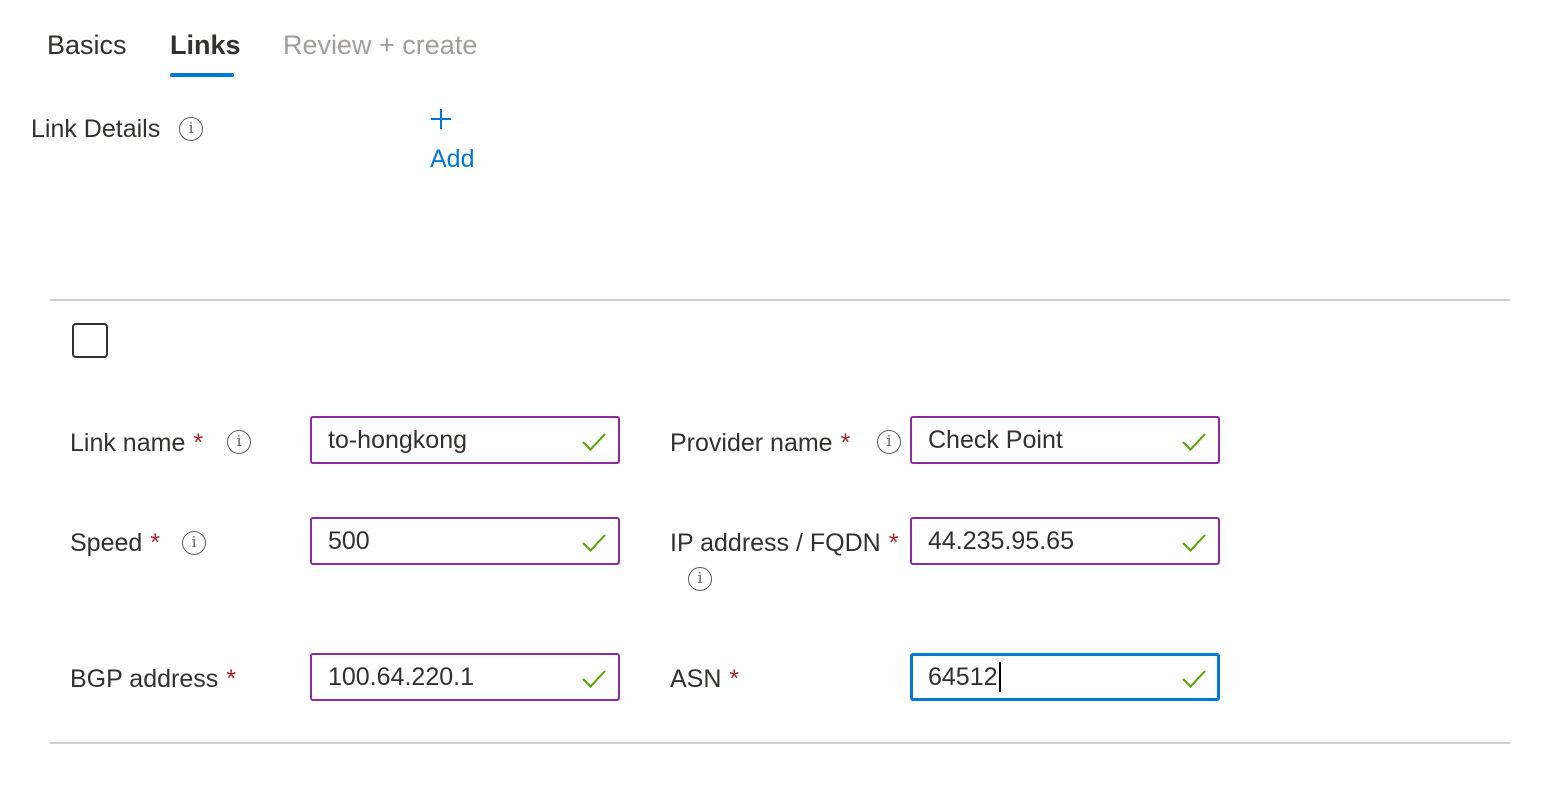 This screenshot has height=792, width=1558. What do you see at coordinates (460, 141) in the screenshot?
I see `add-link-button: Add` at bounding box center [460, 141].